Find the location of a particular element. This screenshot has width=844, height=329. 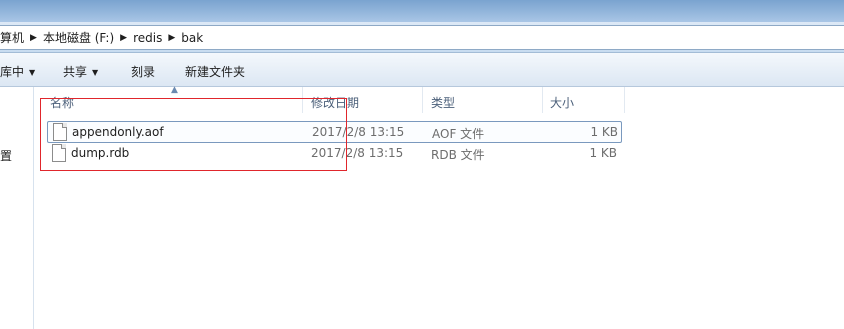

new-folder-button: 新建文件夹 is located at coordinates (215, 71).